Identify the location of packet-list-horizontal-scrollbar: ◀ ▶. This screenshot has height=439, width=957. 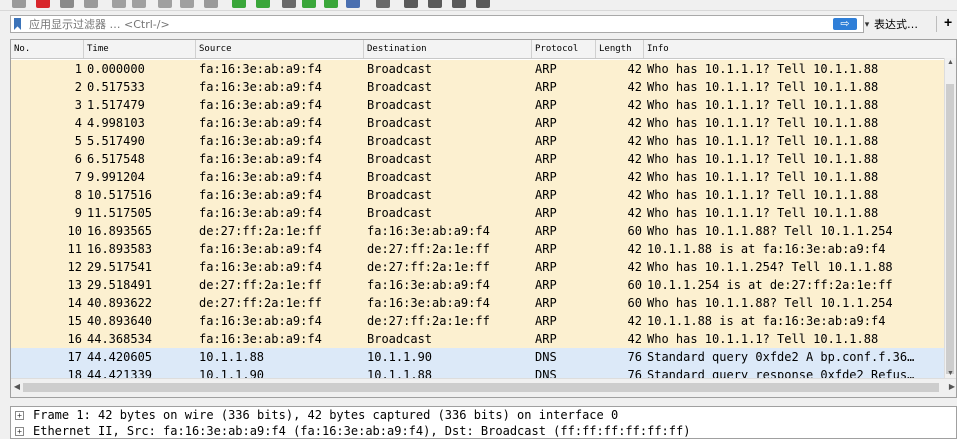
(483, 387).